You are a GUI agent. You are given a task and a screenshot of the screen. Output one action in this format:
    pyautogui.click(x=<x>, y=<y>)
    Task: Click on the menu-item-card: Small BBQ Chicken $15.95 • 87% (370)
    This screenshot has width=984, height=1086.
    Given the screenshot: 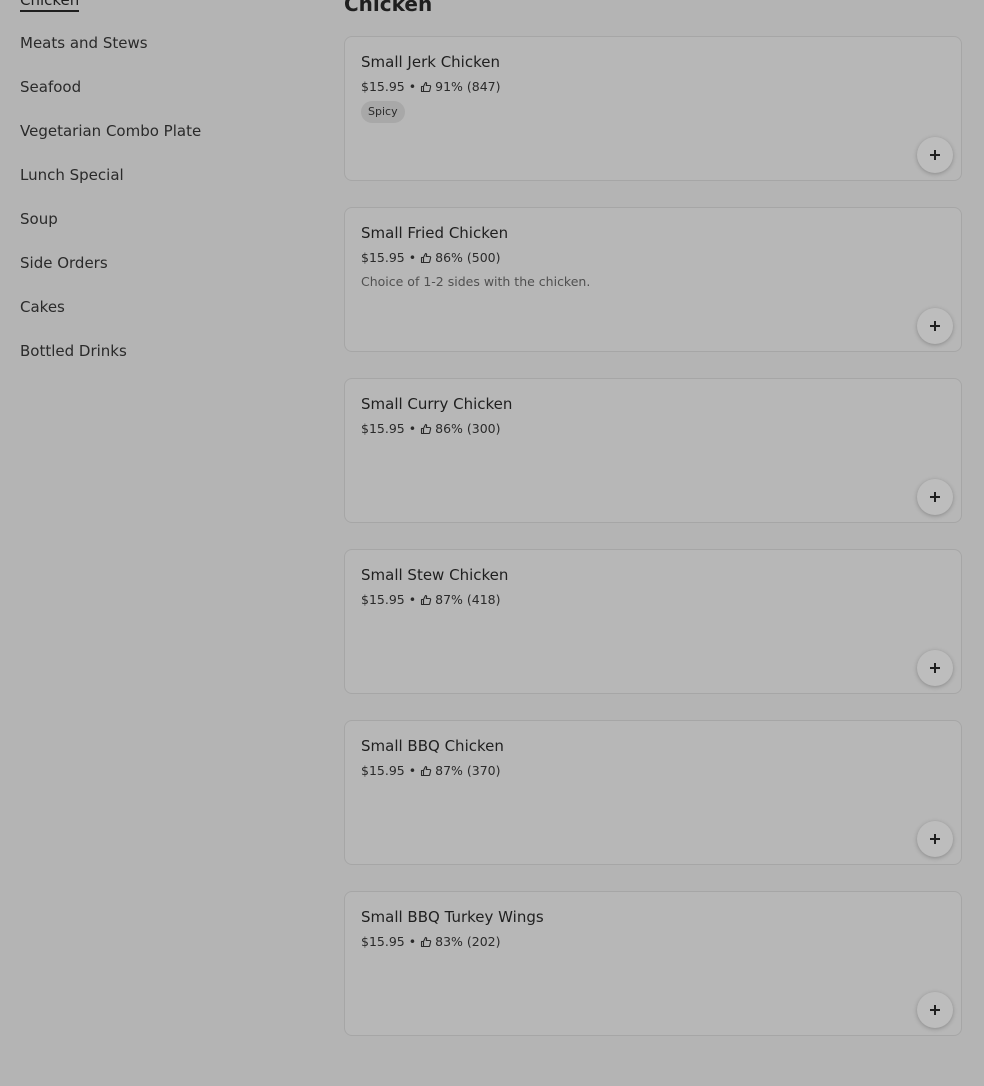 What is the action you would take?
    pyautogui.click(x=653, y=792)
    